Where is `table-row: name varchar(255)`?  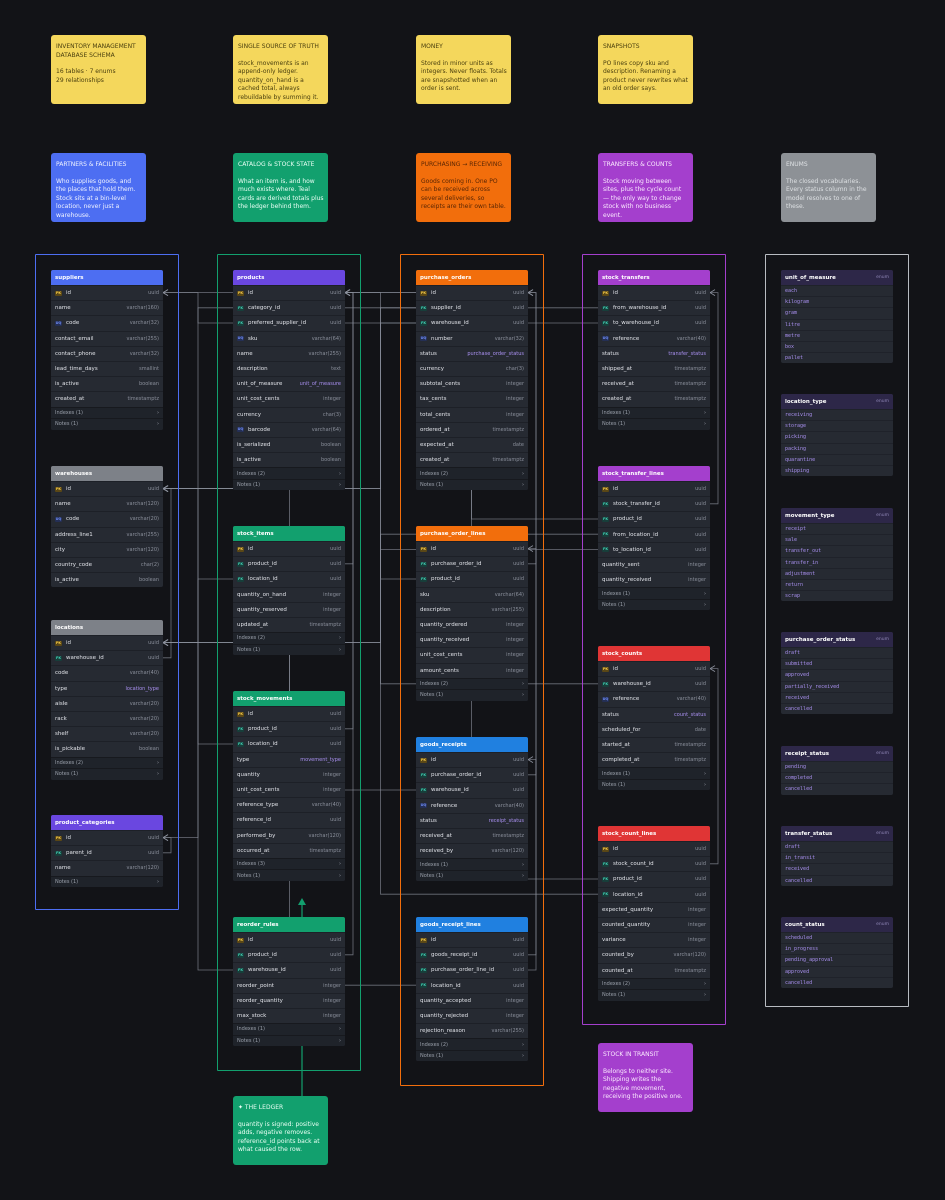
table-row: name varchar(255) is located at coordinates (289, 353).